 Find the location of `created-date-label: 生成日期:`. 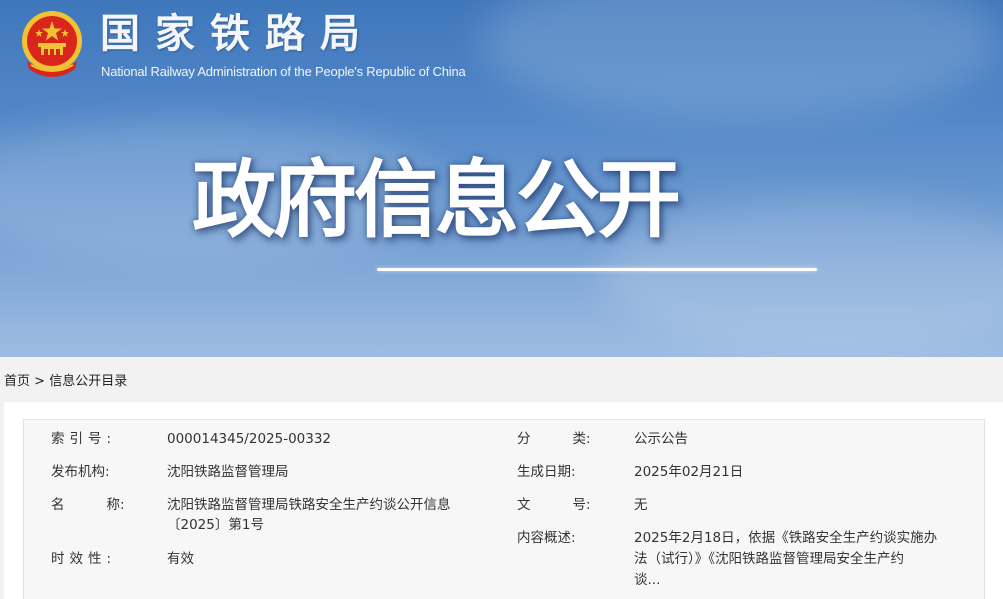

created-date-label: 生成日期: is located at coordinates (546, 472).